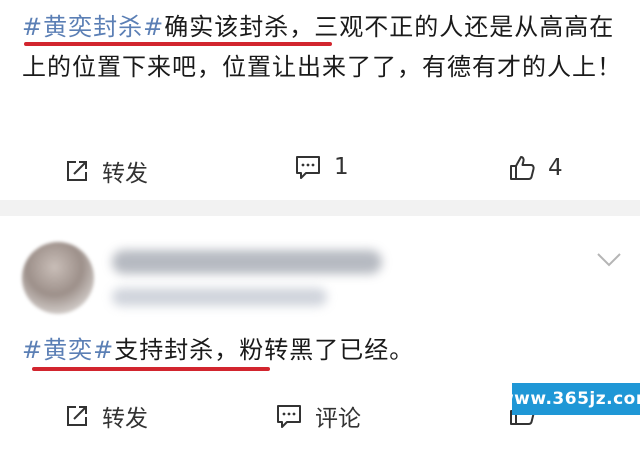 Image resolution: width=640 pixels, height=453 pixels. Describe the element at coordinates (93, 27) in the screenshot. I see `hashtag-link: #黄奕封杀#` at that location.